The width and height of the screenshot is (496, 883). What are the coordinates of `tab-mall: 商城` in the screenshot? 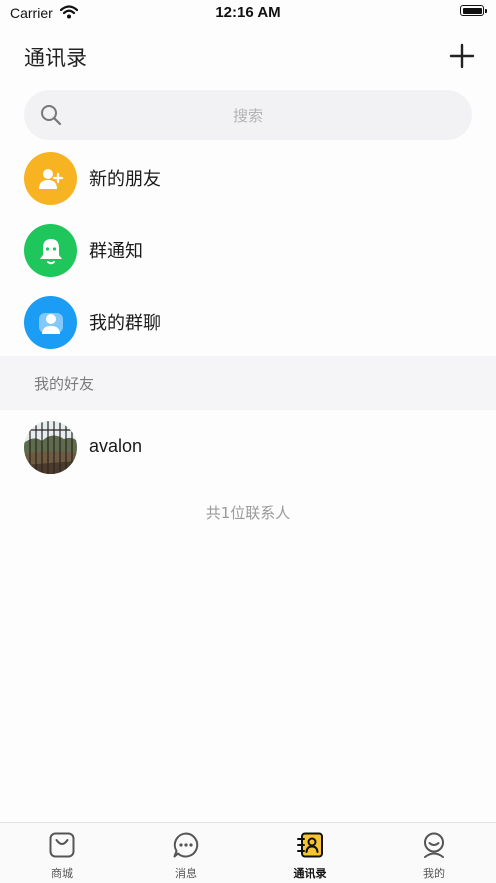 It's located at (62, 853).